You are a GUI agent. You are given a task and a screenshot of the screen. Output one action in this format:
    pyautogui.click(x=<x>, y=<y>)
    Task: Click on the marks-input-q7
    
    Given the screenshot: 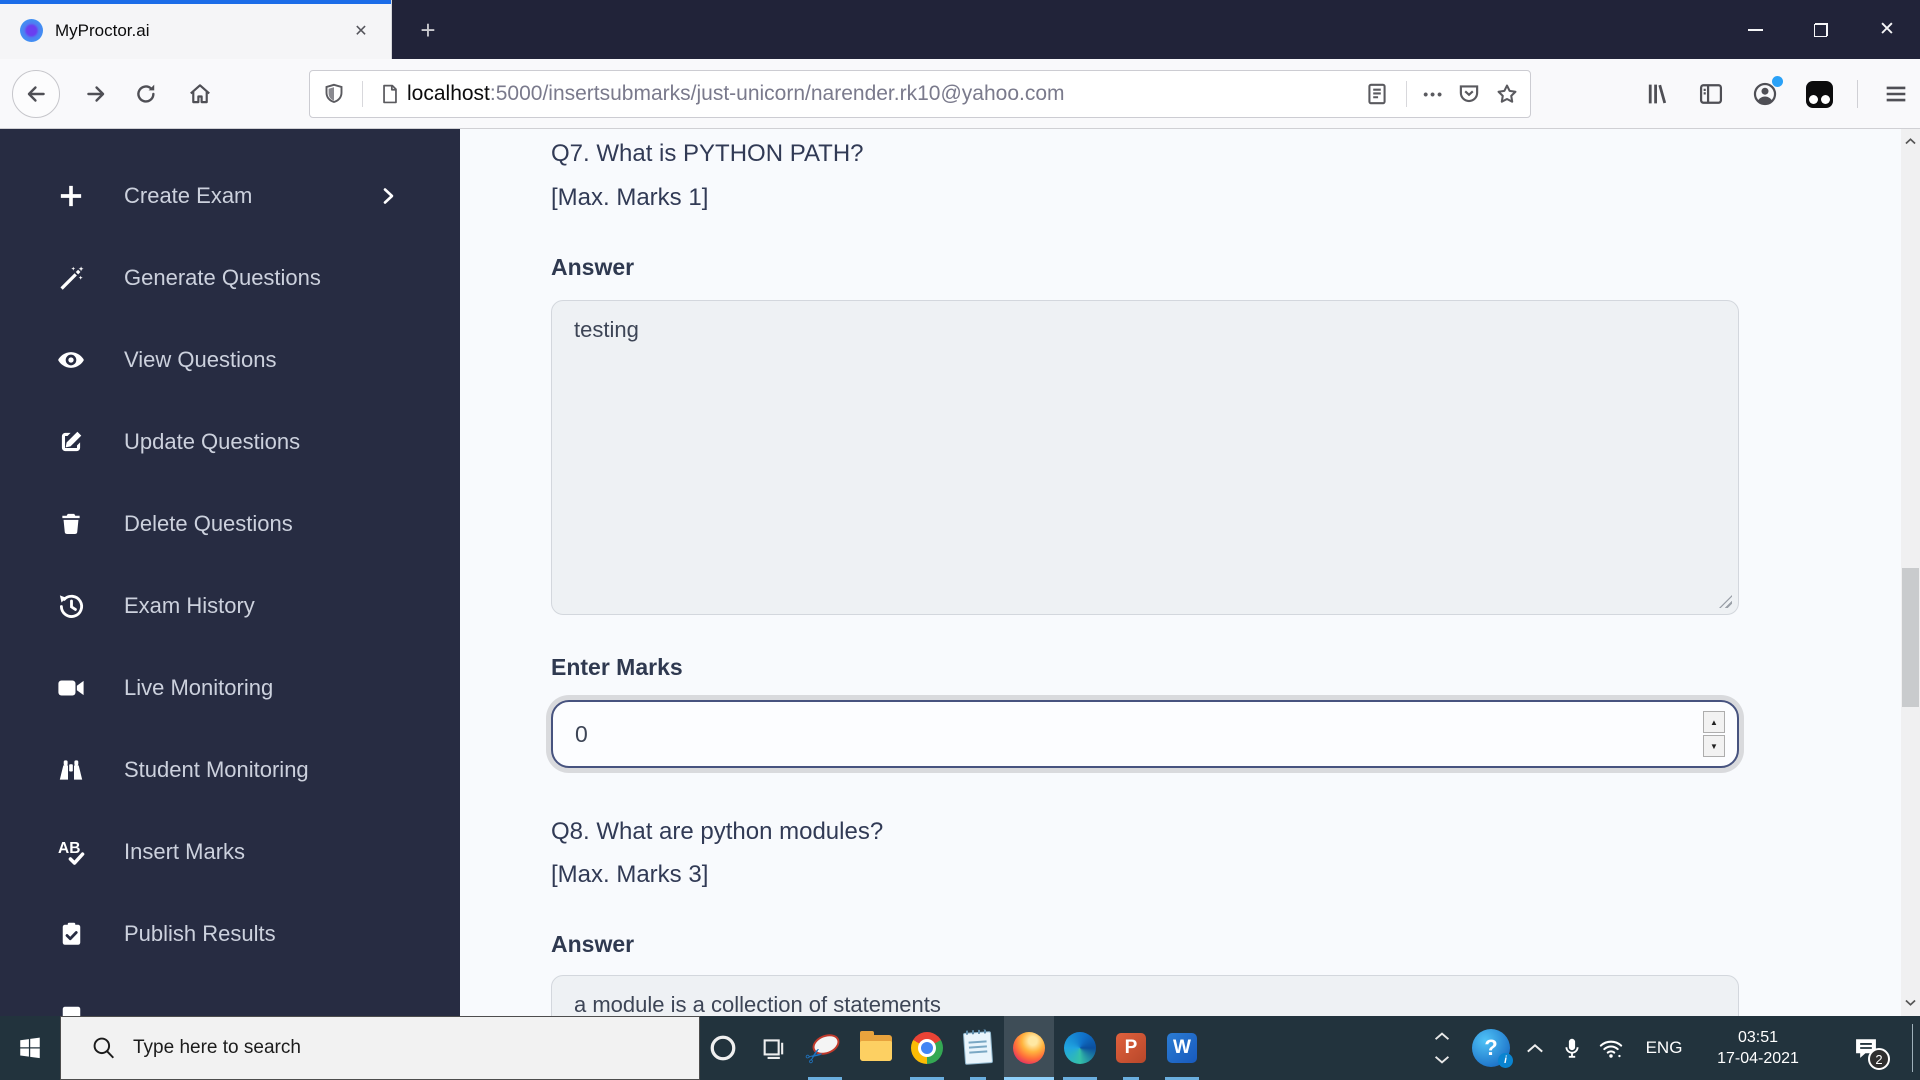 What is the action you would take?
    pyautogui.click(x=1145, y=734)
    